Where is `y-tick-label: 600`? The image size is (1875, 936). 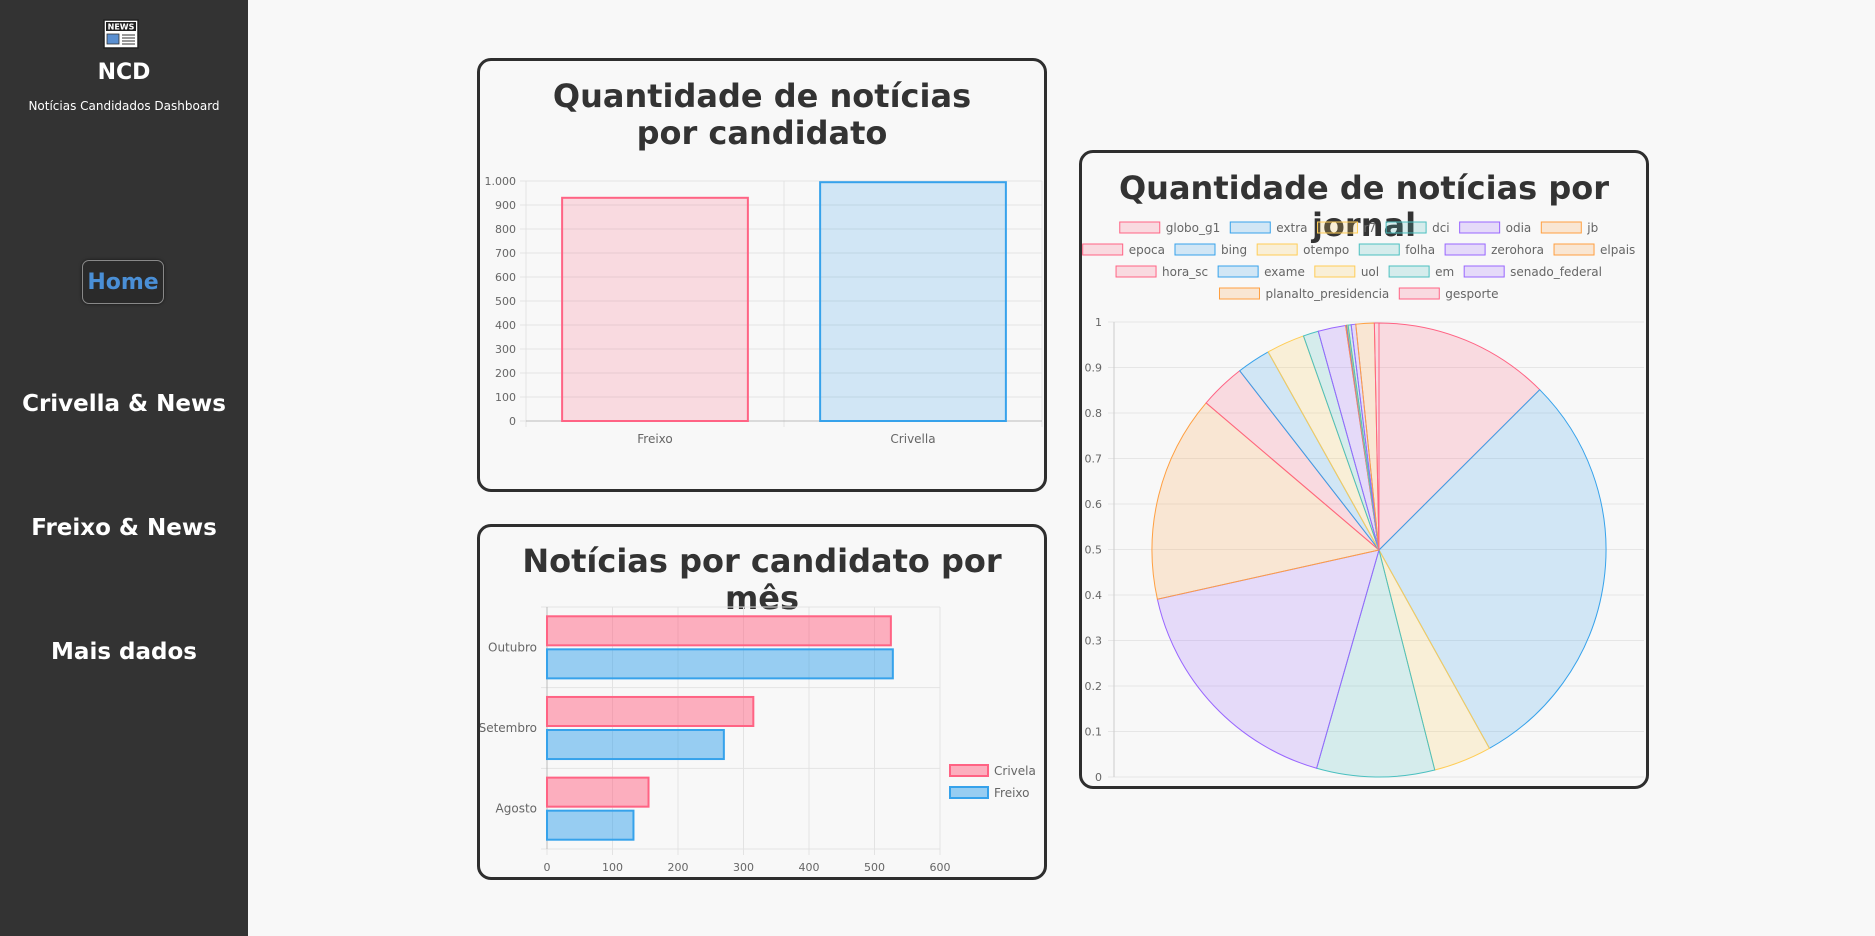
y-tick-label: 600 is located at coordinates (505, 277).